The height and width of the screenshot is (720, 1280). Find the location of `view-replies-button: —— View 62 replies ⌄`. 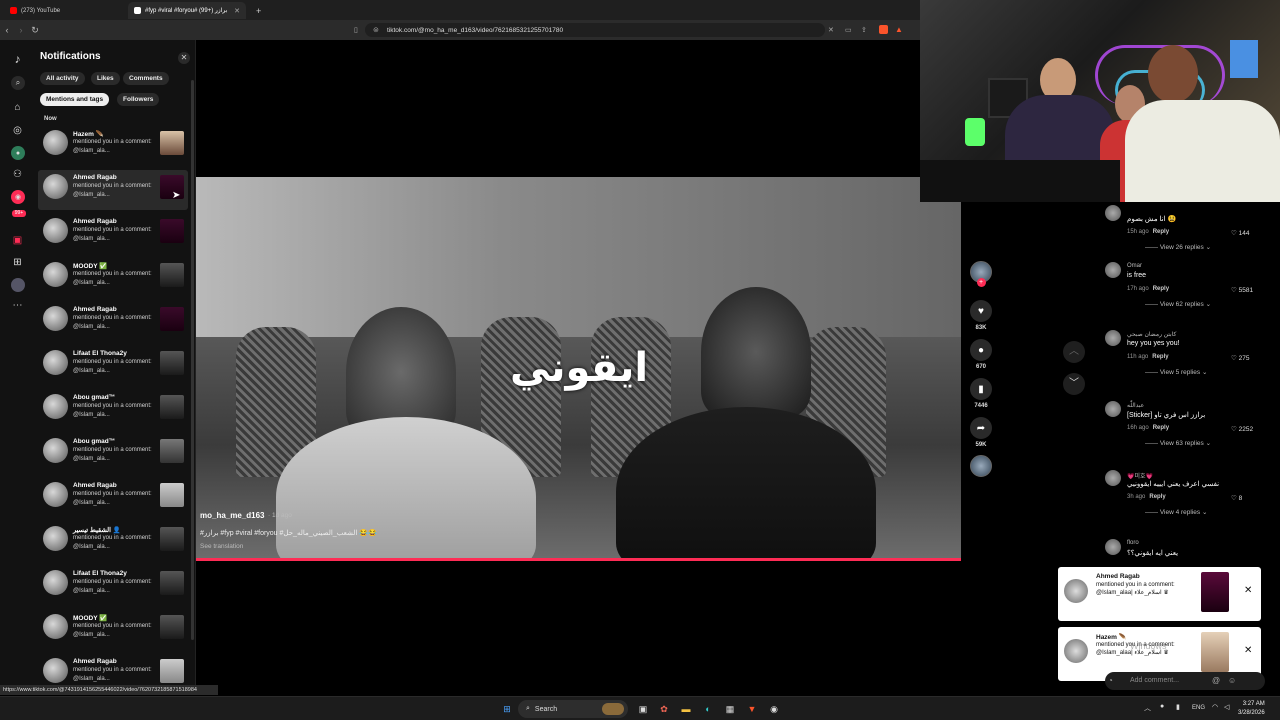

view-replies-button: —— View 62 replies ⌄ is located at coordinates (1178, 304).